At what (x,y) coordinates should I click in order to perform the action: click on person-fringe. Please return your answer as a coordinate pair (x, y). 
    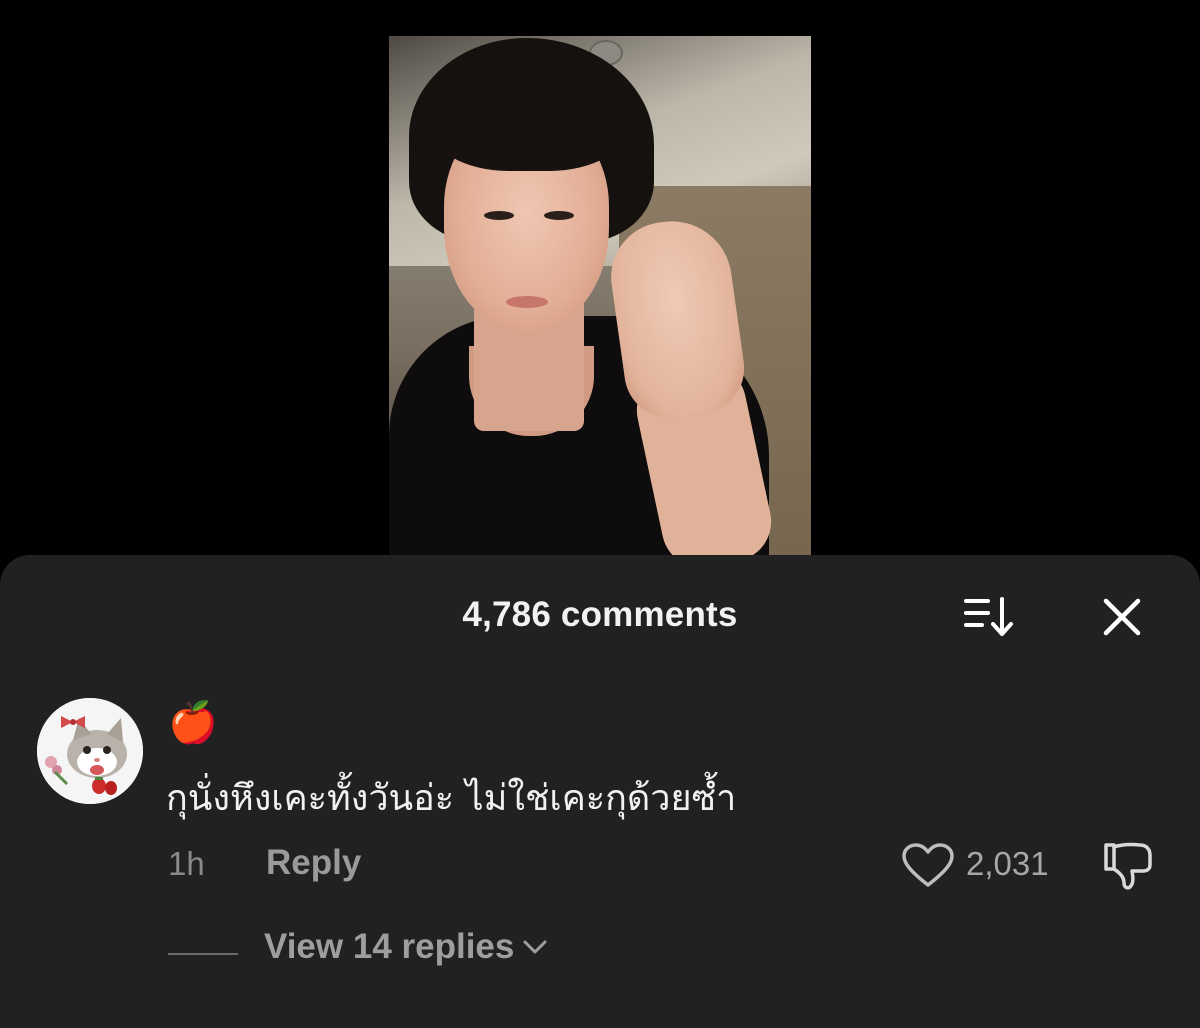
    Looking at the image, I should click on (529, 113).